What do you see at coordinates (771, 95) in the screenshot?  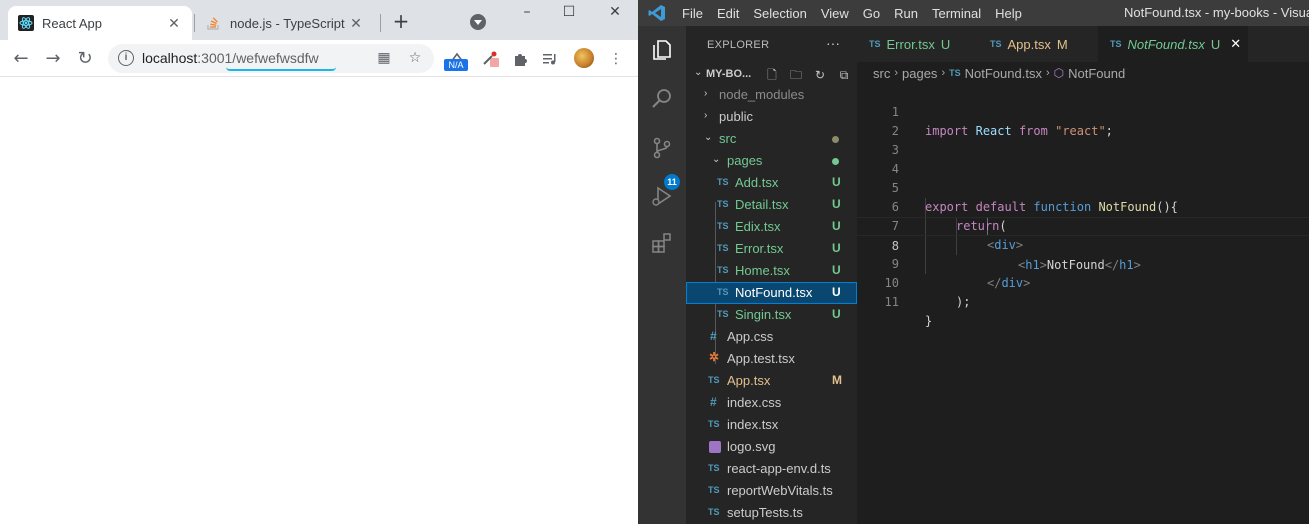 I see `tree-item-node-modules: › node_modules` at bounding box center [771, 95].